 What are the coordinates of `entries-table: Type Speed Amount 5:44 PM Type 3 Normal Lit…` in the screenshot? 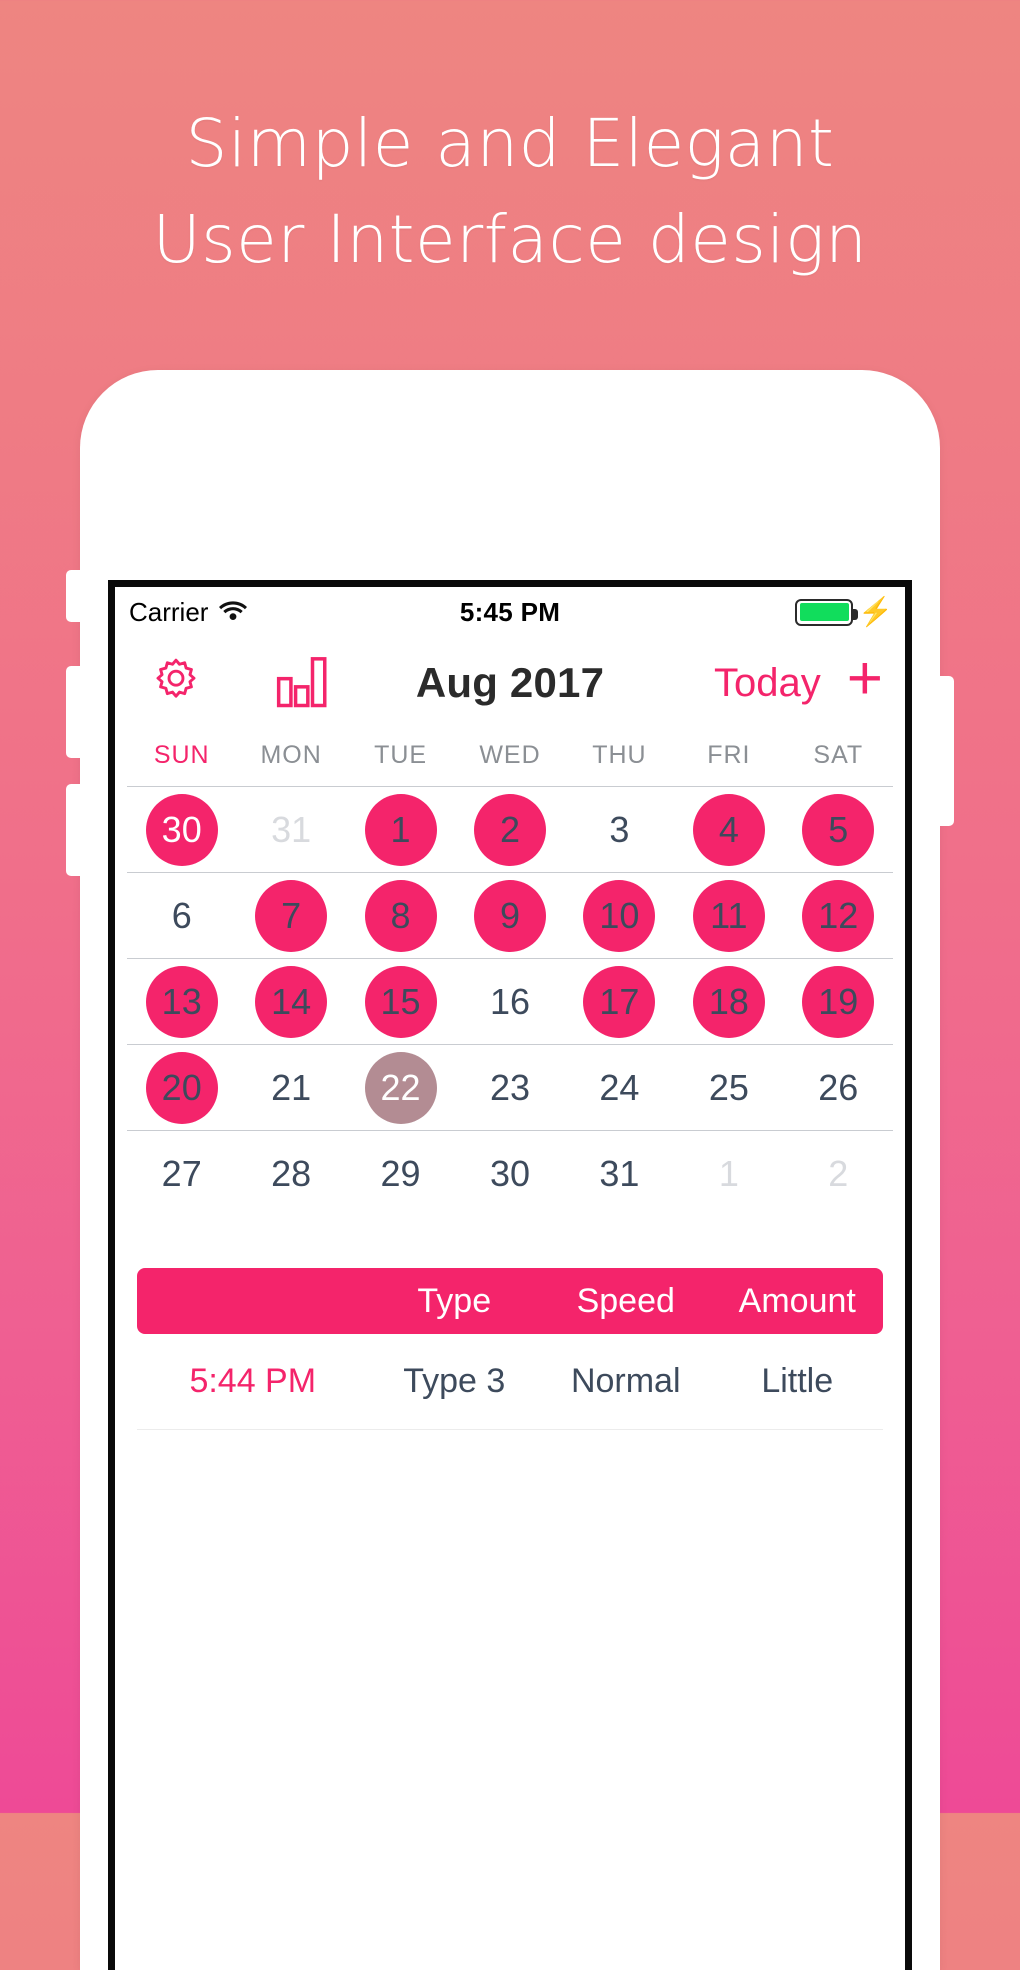 It's located at (510, 1349).